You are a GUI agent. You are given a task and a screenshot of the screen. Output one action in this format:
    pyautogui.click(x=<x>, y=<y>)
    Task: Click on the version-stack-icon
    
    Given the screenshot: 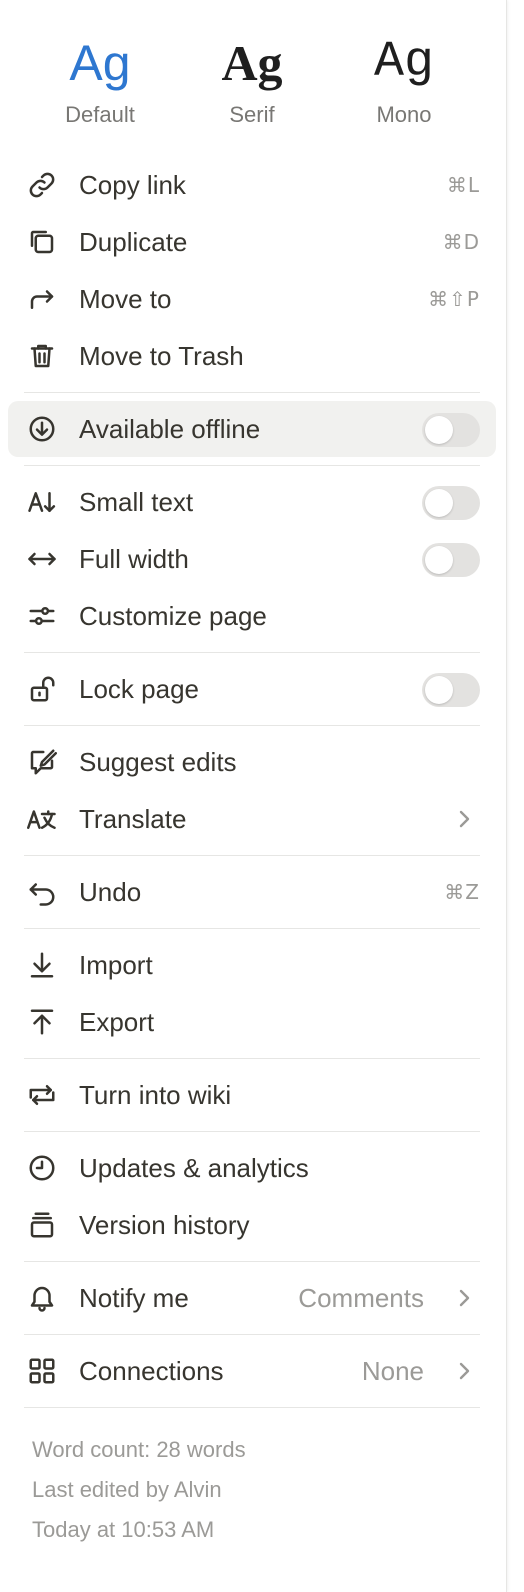 What is the action you would take?
    pyautogui.click(x=42, y=1225)
    